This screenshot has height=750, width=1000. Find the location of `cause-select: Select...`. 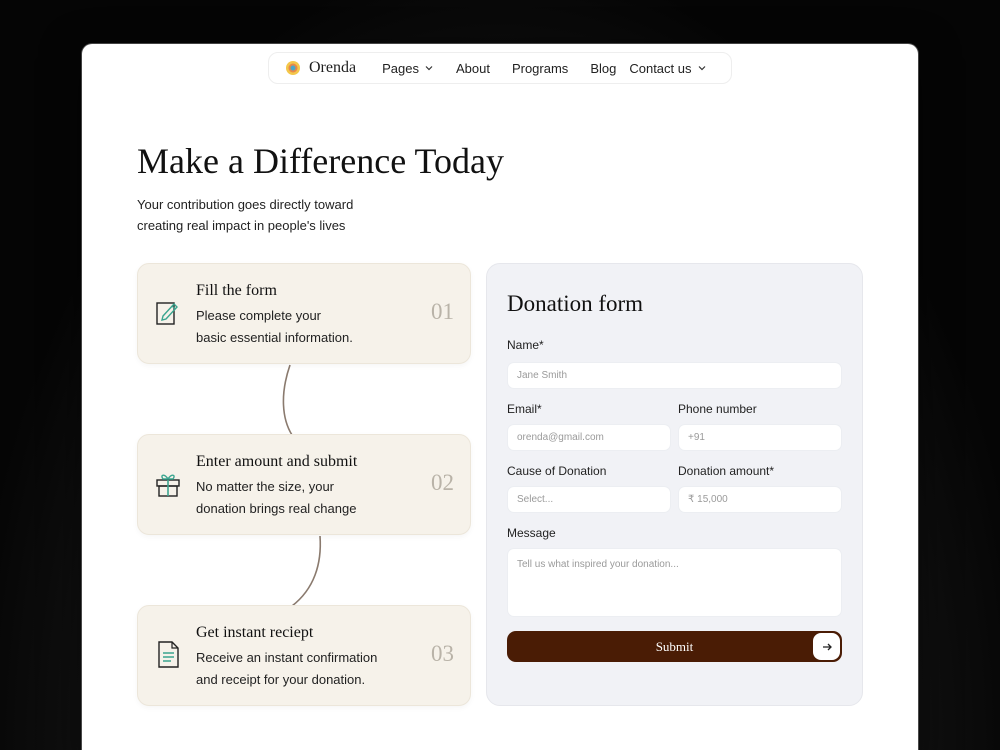

cause-select: Select... is located at coordinates (589, 499).